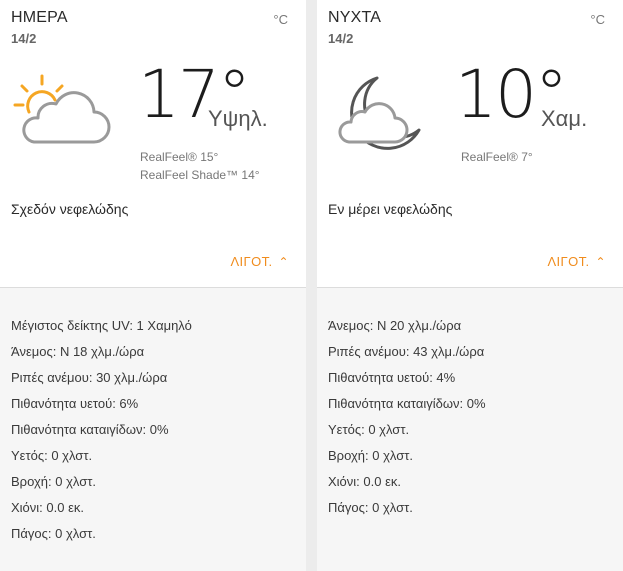  What do you see at coordinates (364, 481) in the screenshot?
I see `night-detail-snow: Χιόνι: 0.0 εκ.` at bounding box center [364, 481].